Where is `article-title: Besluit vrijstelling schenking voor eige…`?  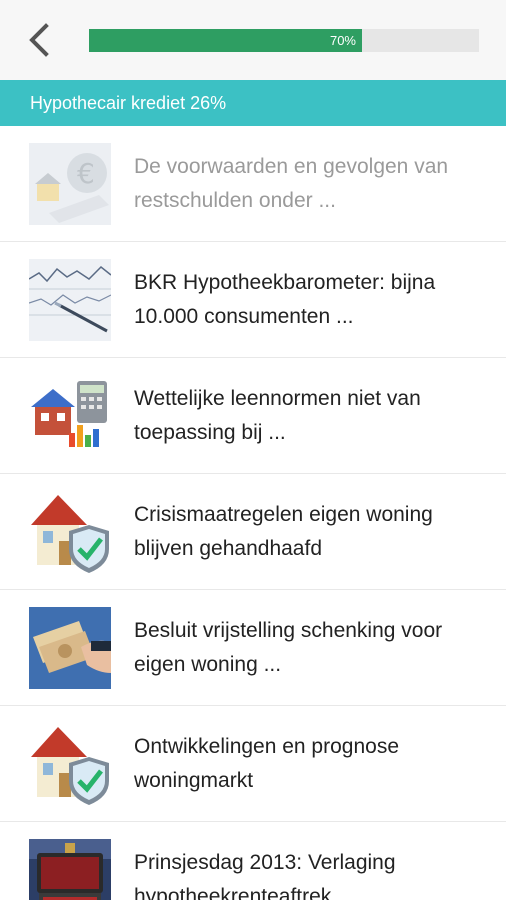
article-title: Besluit vrijstelling schenking voor eige… is located at coordinates (288, 647).